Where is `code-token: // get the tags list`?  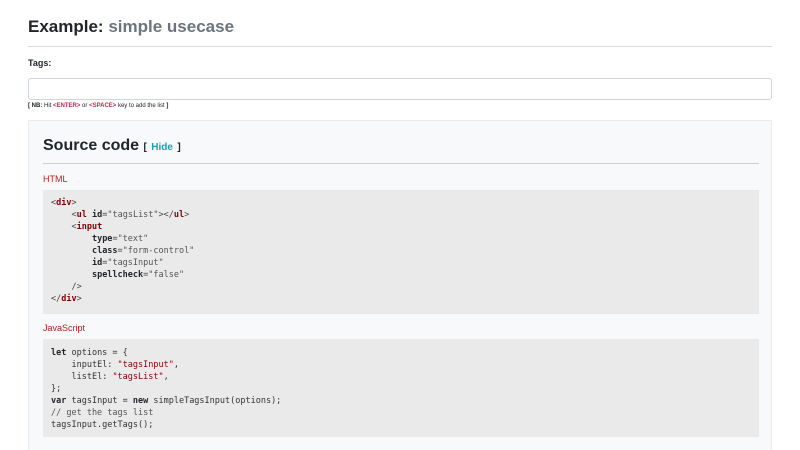
code-token: // get the tags list is located at coordinates (102, 413).